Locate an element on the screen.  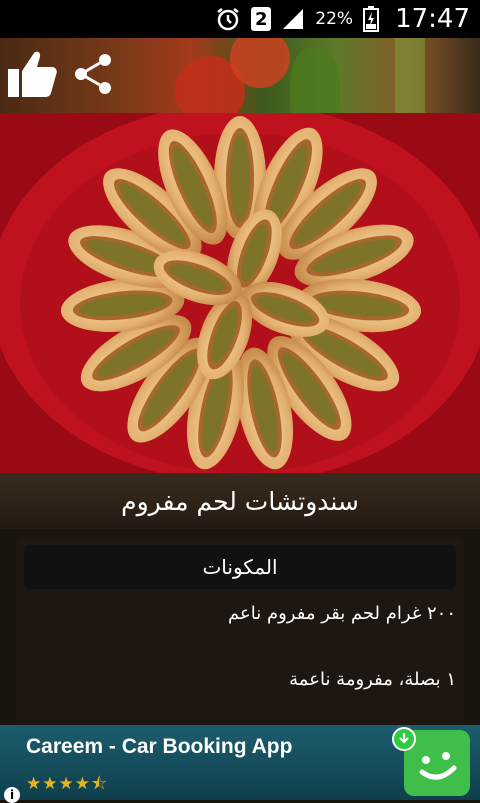
share-icon is located at coordinates (94, 76).